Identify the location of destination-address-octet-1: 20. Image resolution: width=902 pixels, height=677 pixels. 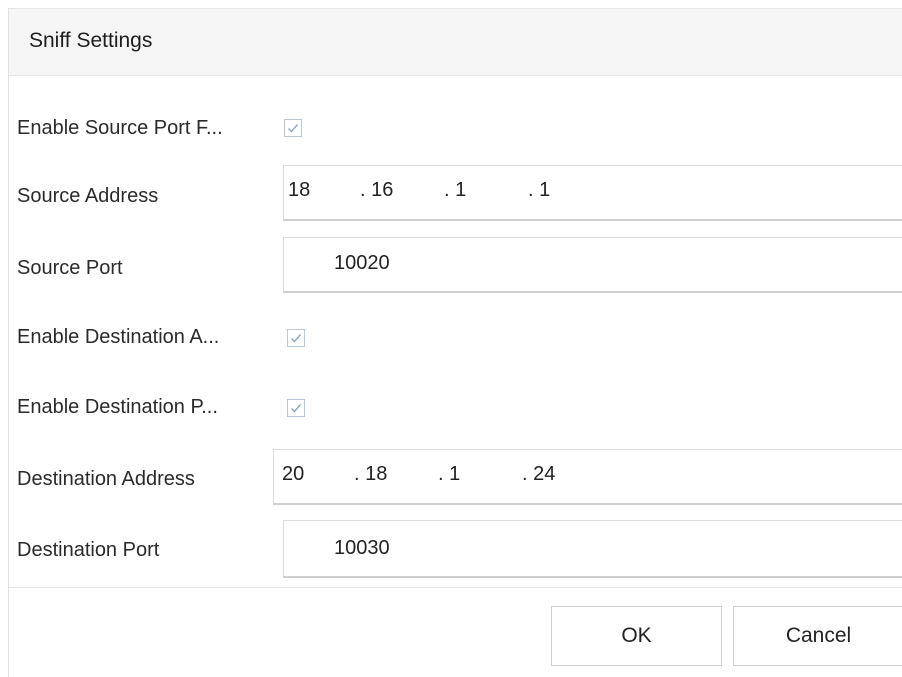
(293, 474).